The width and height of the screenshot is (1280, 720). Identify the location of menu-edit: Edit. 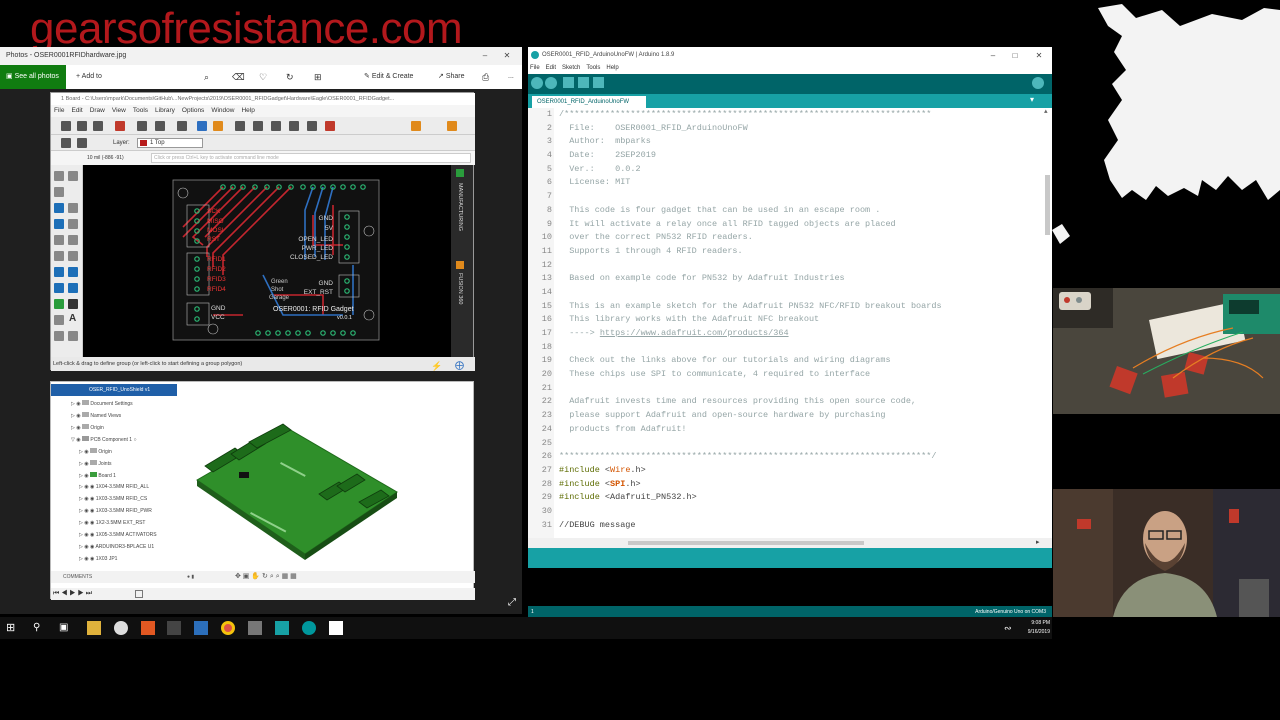
(551, 68).